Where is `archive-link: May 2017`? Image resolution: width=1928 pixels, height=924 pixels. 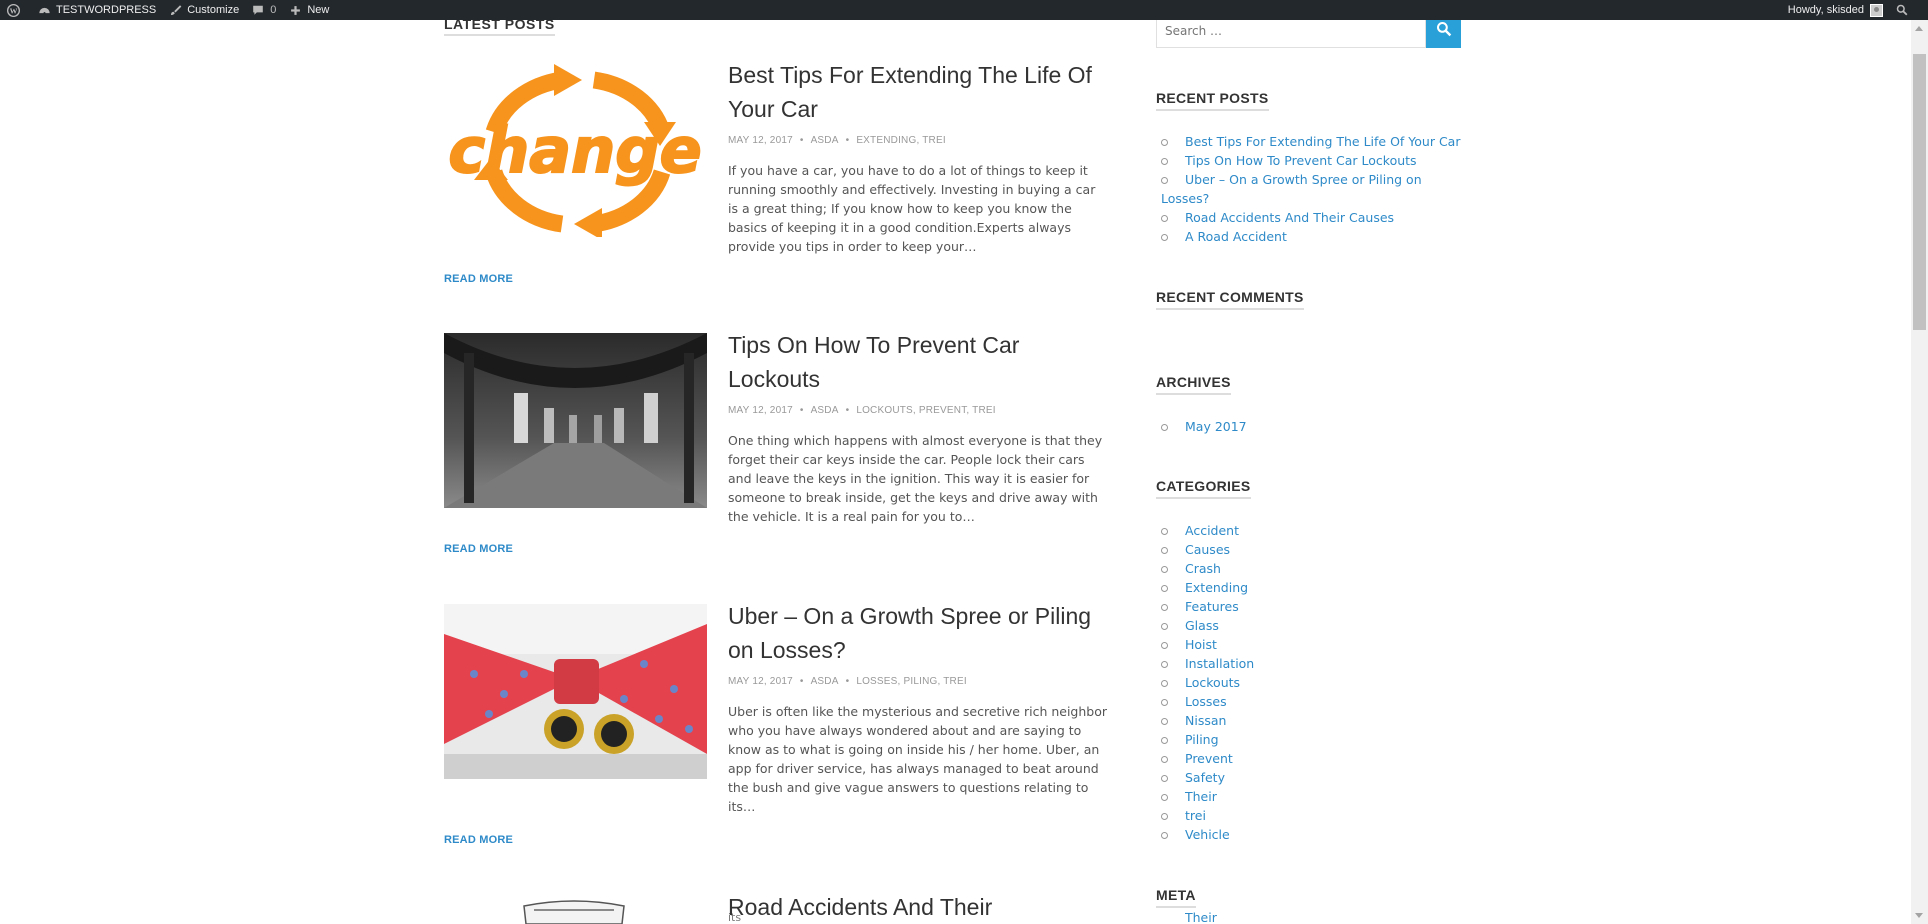
archive-link: May 2017 is located at coordinates (1308, 426).